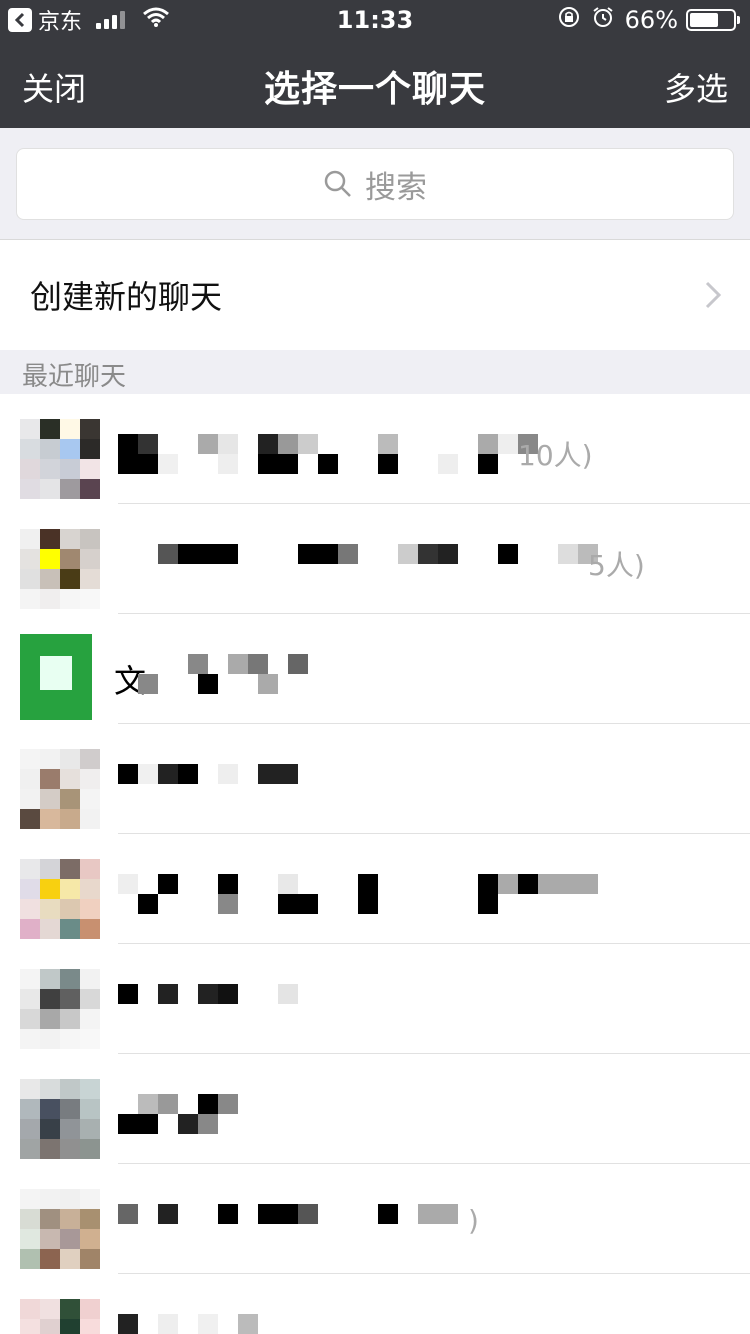  Describe the element at coordinates (603, 20) in the screenshot. I see `alarm-icon` at that location.